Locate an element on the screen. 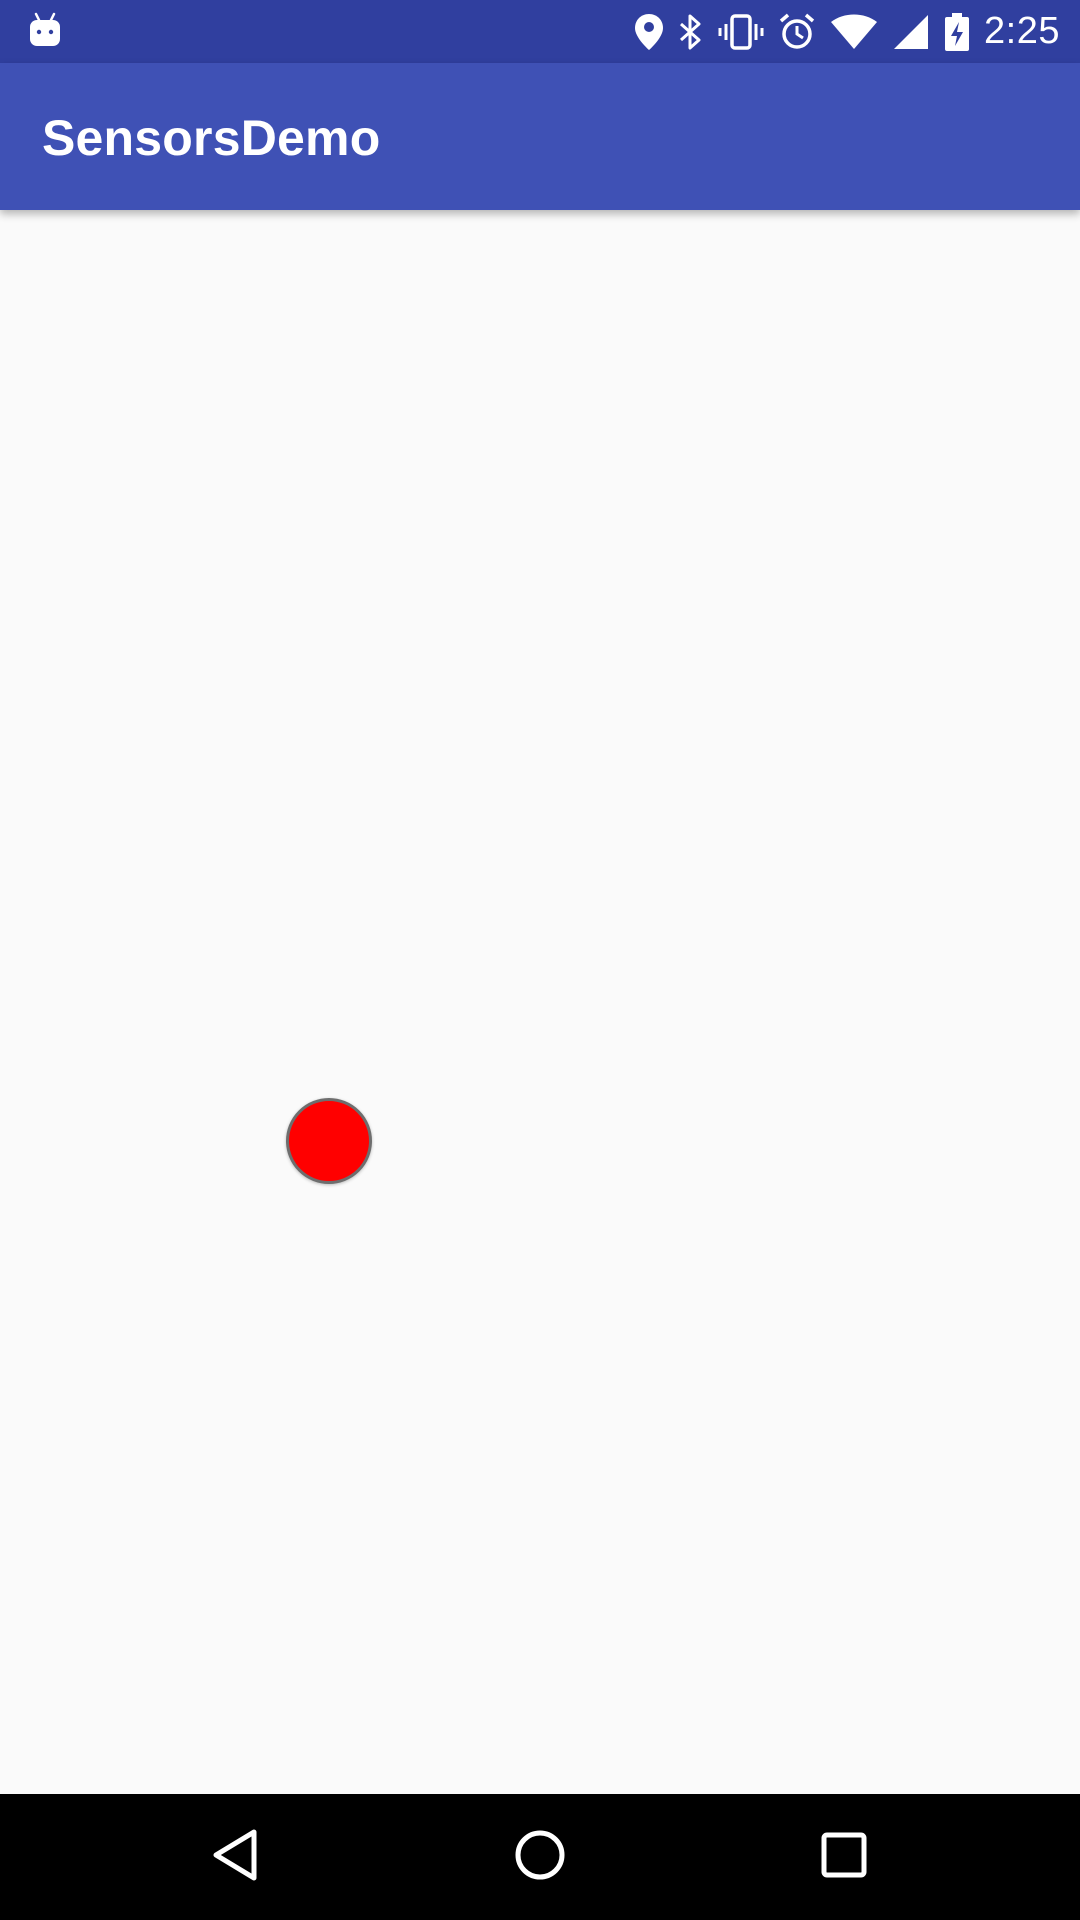  status-time: 2:25 is located at coordinates (1022, 31).